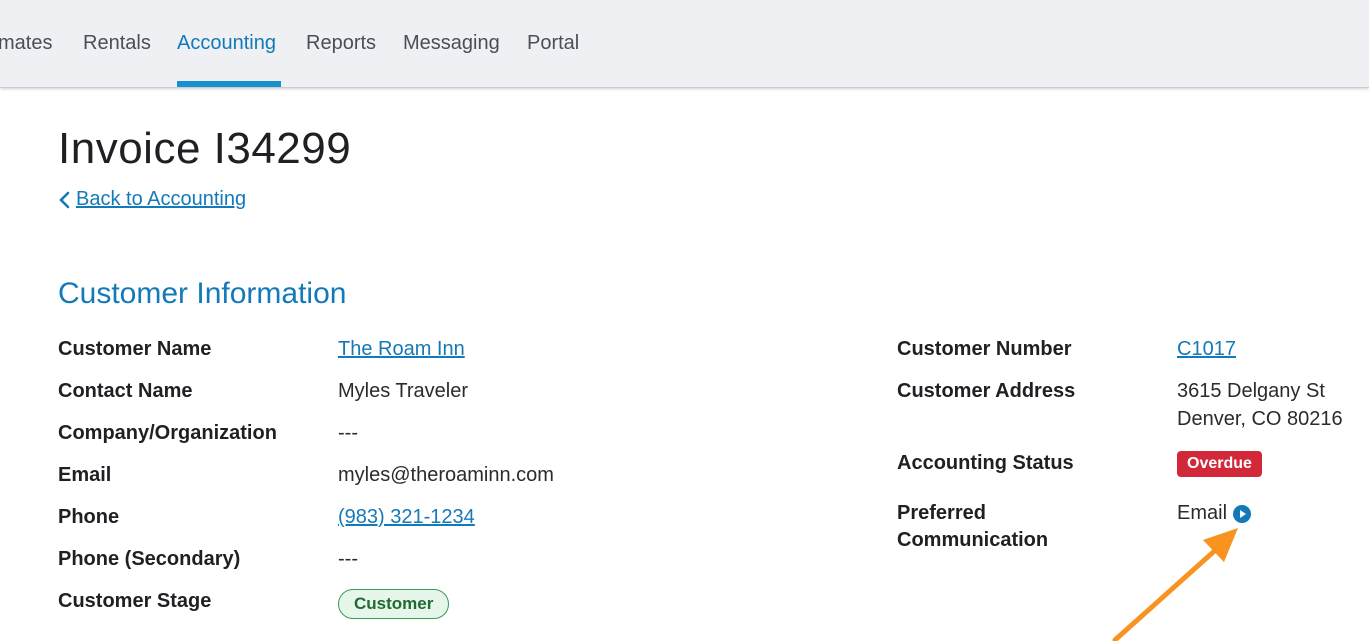 The width and height of the screenshot is (1369, 641). What do you see at coordinates (1251, 391) in the screenshot?
I see `customer-address-line1: 3615 Delgany St` at bounding box center [1251, 391].